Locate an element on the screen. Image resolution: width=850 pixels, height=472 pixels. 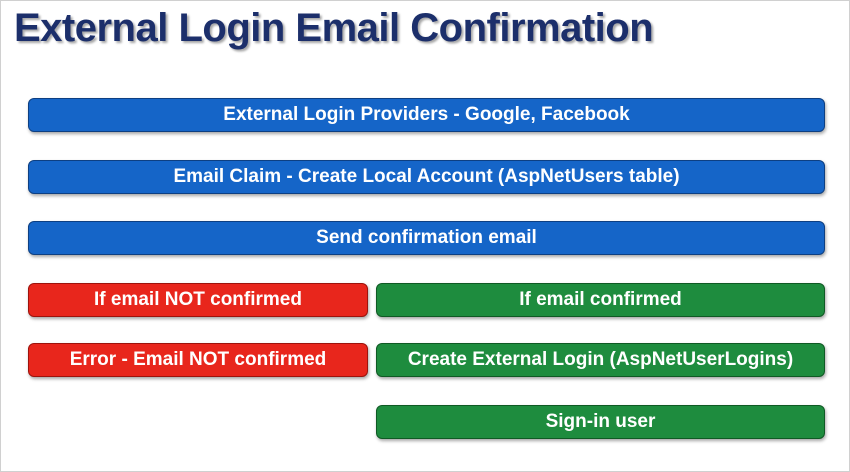
page-title: External Login Email Confirmation is located at coordinates (334, 28).